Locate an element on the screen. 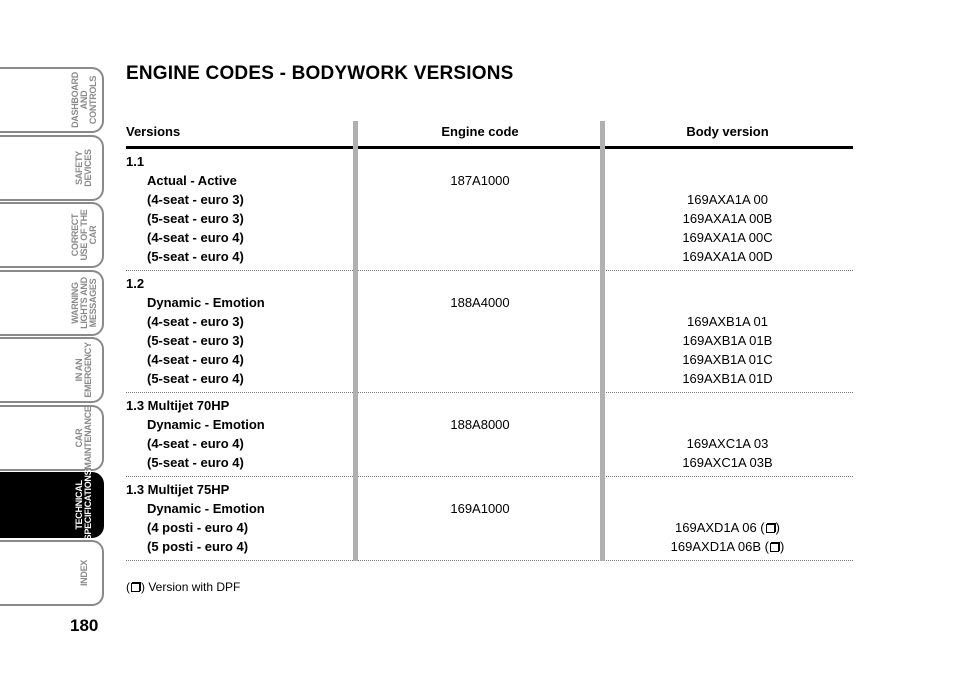 Image resolution: width=954 pixels, height=698 pixels. body-version-cell: 169AXB1A 01D is located at coordinates (727, 378).